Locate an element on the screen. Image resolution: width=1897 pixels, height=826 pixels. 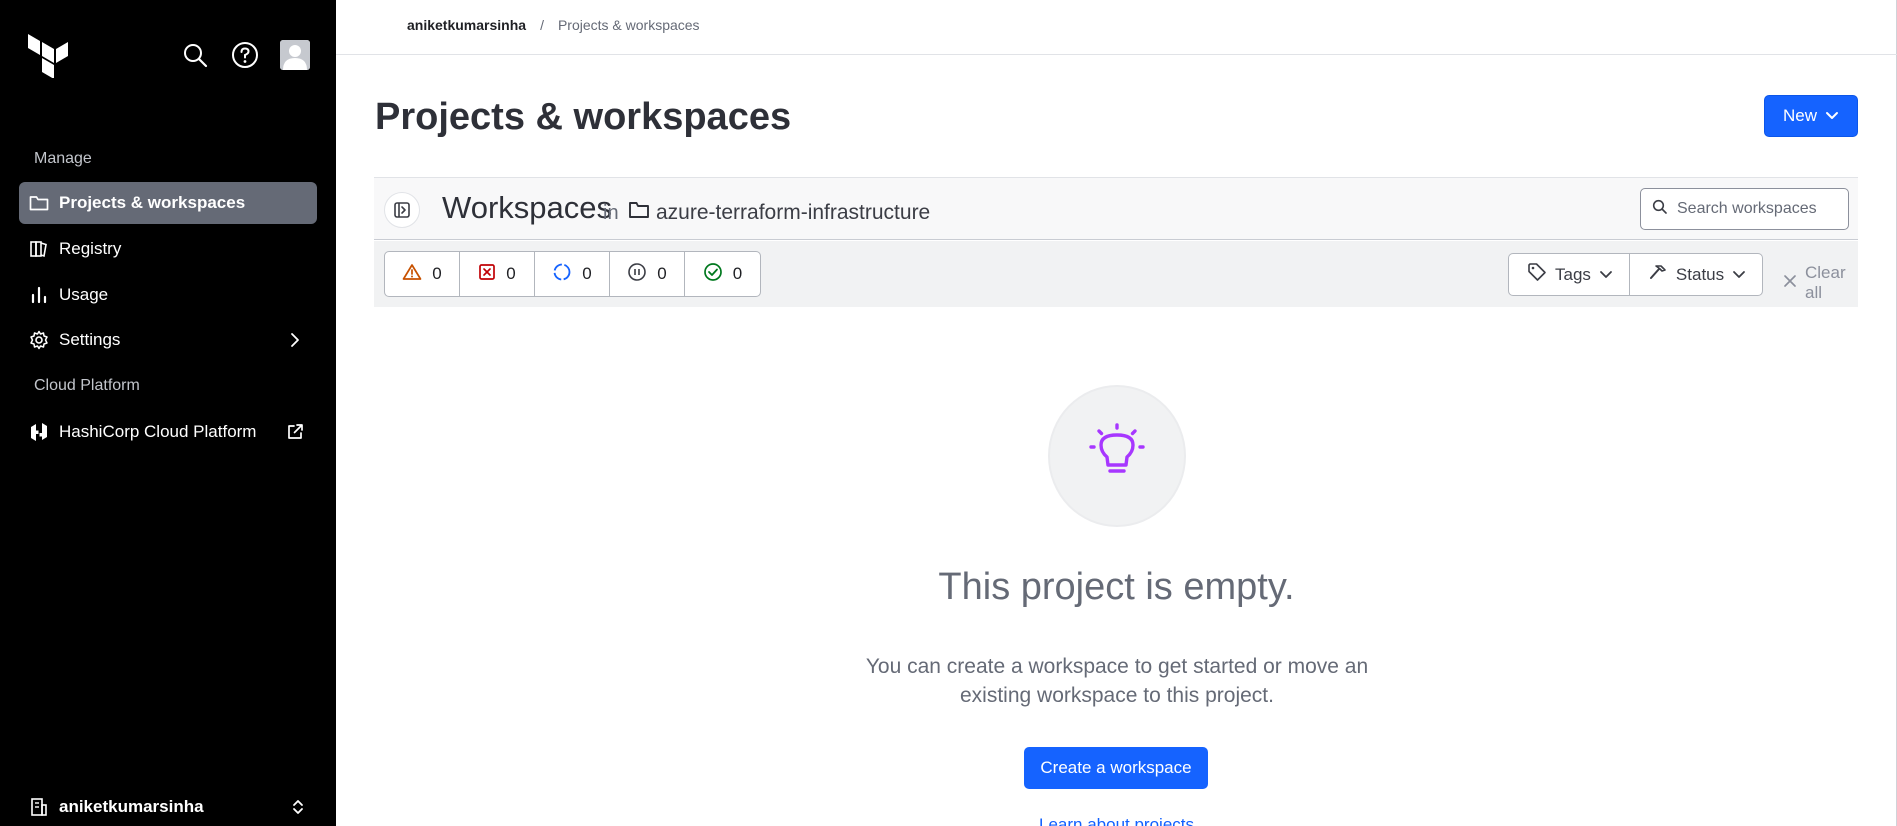
clear-all-button: Clear all is located at coordinates (1820, 283).